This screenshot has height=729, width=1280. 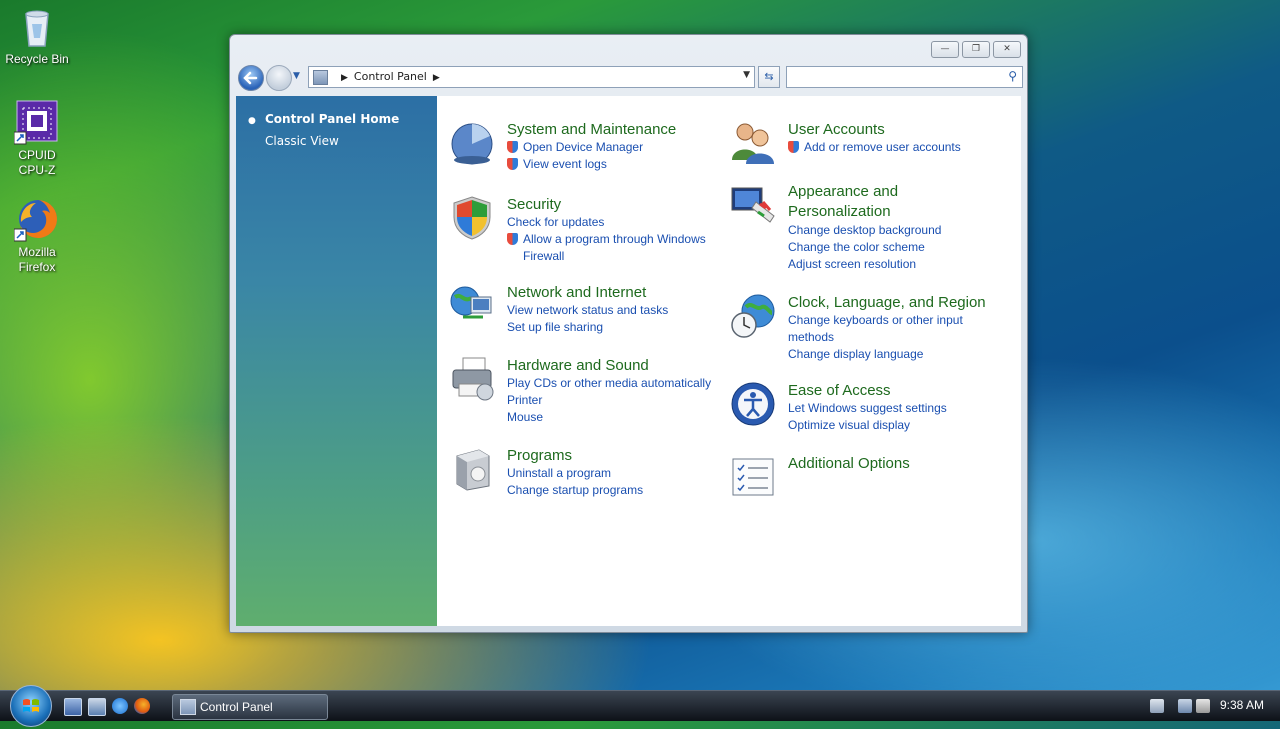 I want to click on link-add-remove-user-accounts: Add or remove user accounts, so click(x=898, y=147).